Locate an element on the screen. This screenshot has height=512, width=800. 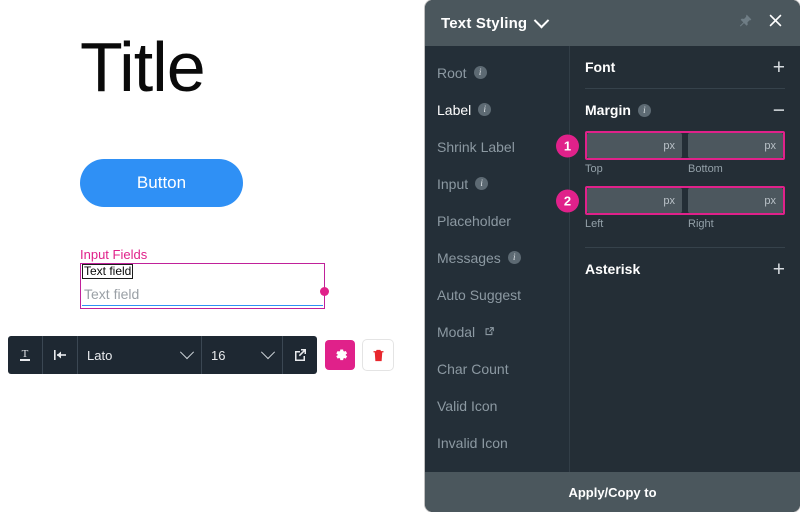
section-title: Margin is located at coordinates (608, 110).